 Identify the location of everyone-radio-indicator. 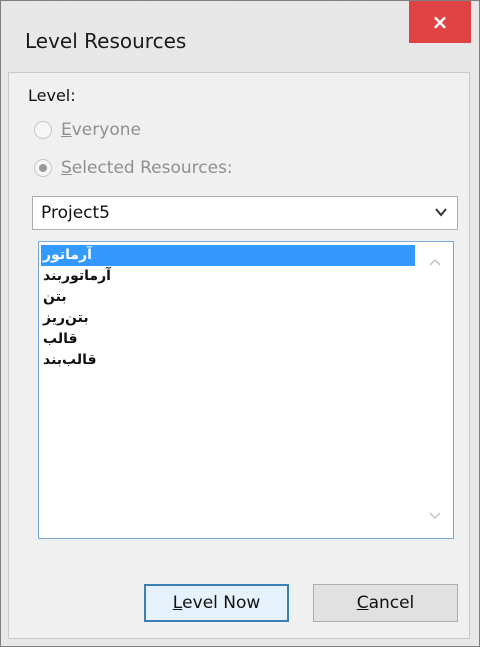
(43, 130).